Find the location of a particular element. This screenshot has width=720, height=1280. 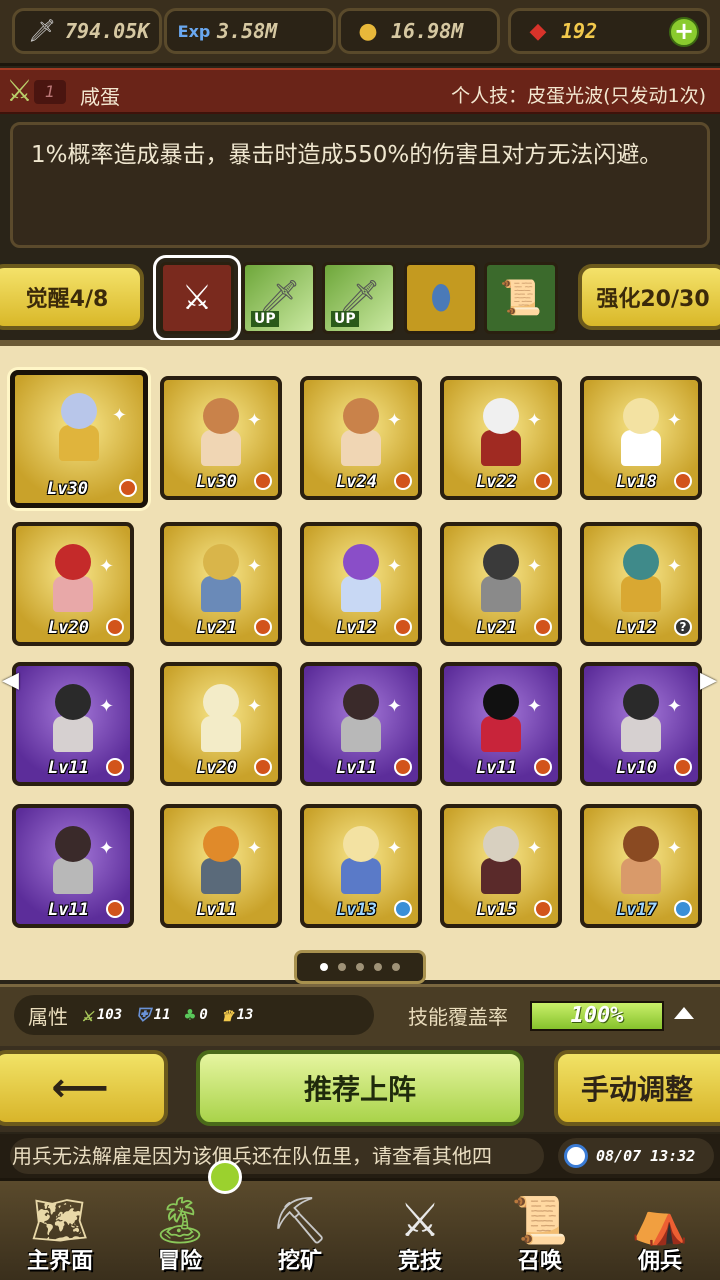

equipment-slot-3: 🗡 UP is located at coordinates (359, 298).